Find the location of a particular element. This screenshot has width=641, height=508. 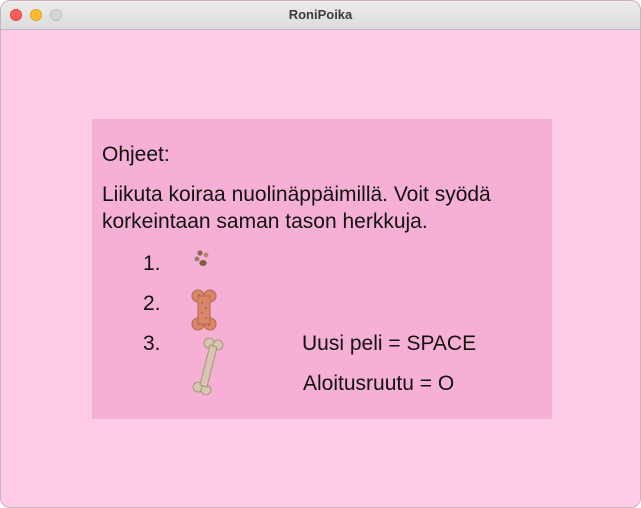

new-game-hint: Uusi peli = SPACE is located at coordinates (389, 343).